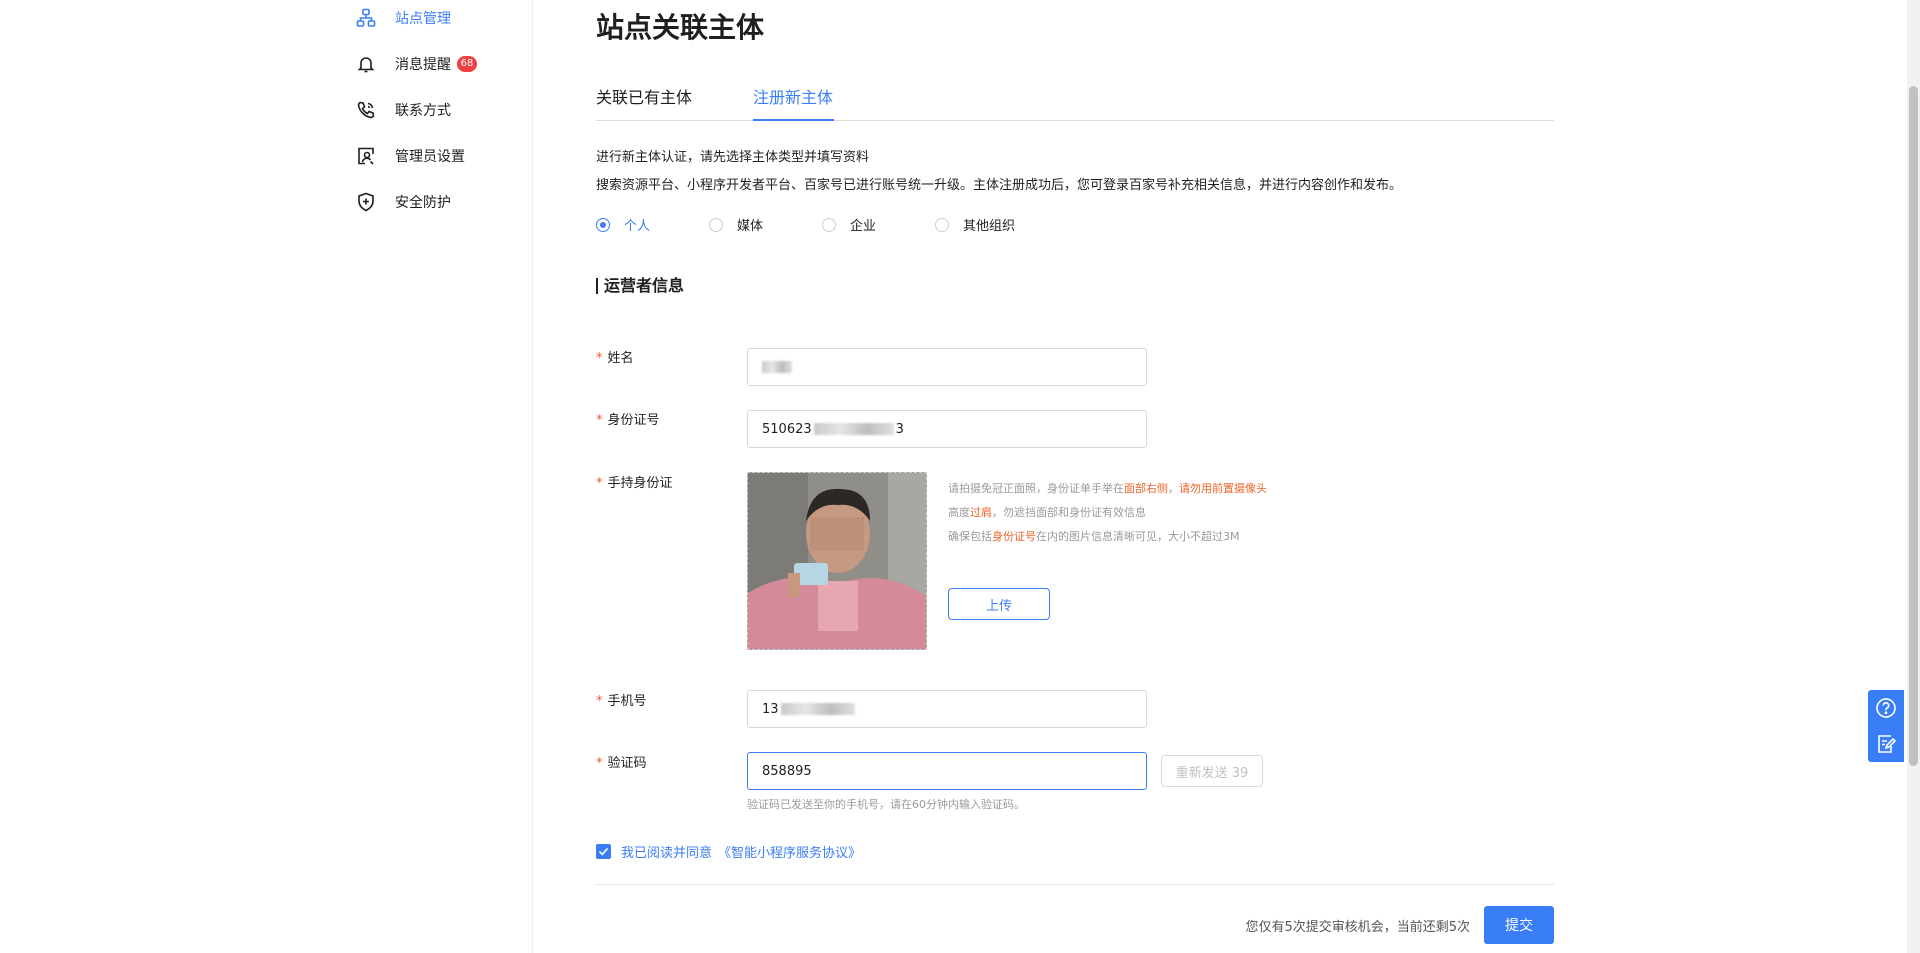  I want to click on phone-label-text: 手机号, so click(627, 701).